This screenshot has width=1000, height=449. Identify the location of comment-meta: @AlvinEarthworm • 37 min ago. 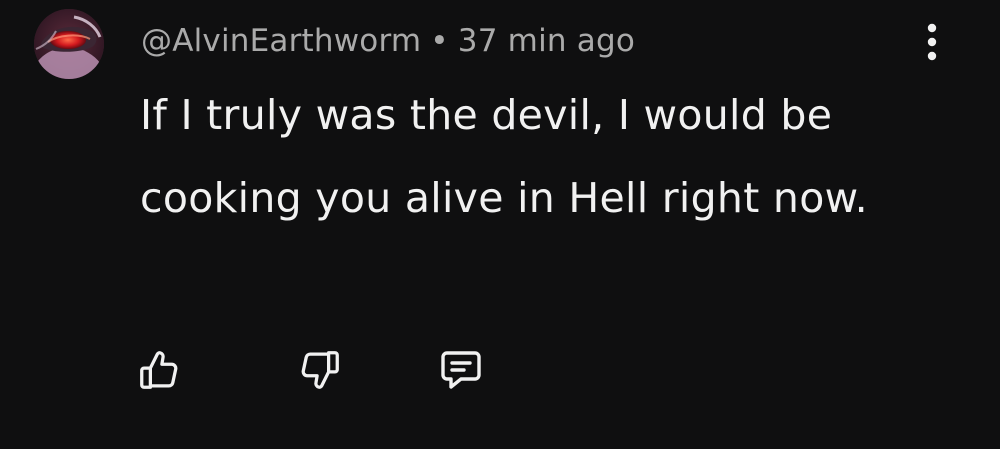
(388, 41).